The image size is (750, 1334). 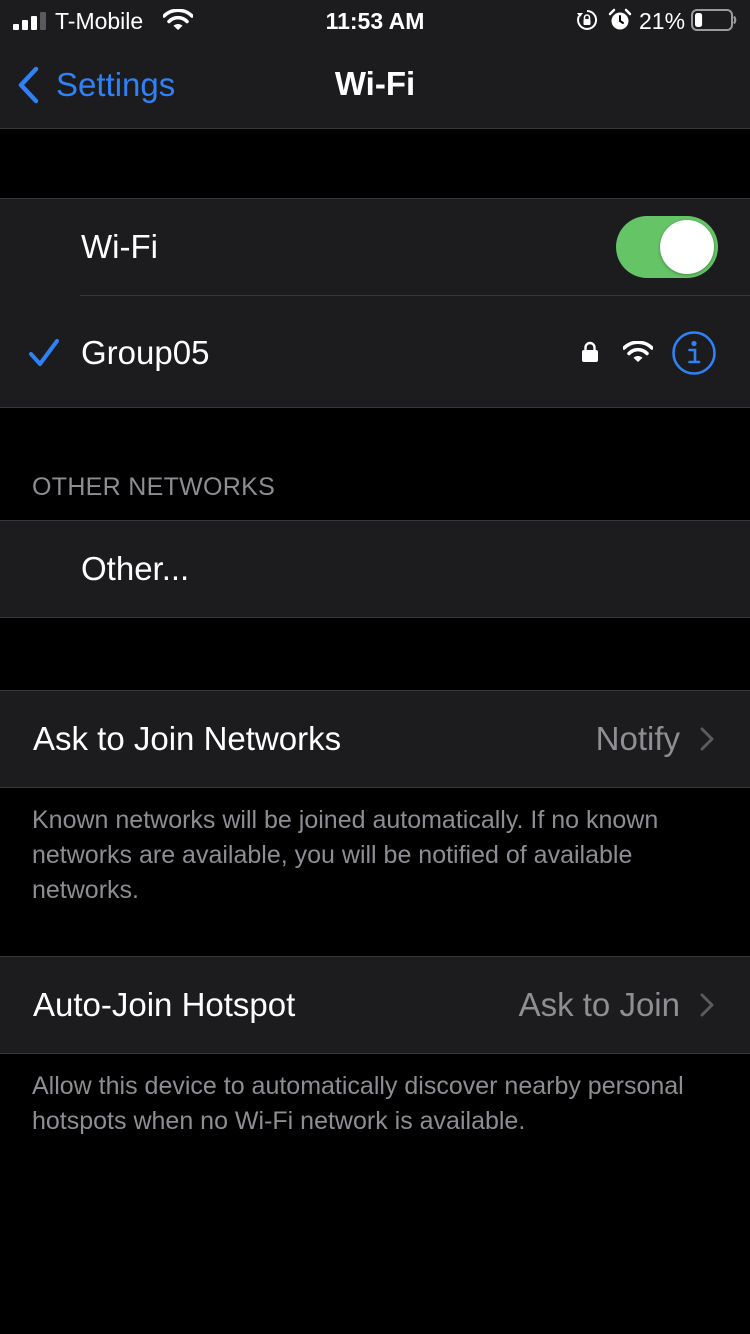 I want to click on rotation-lock-icon, so click(x=587, y=19).